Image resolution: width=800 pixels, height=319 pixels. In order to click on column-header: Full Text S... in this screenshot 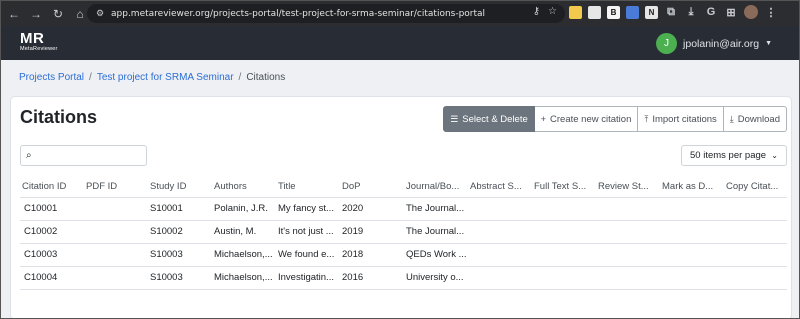, I will do `click(564, 187)`.